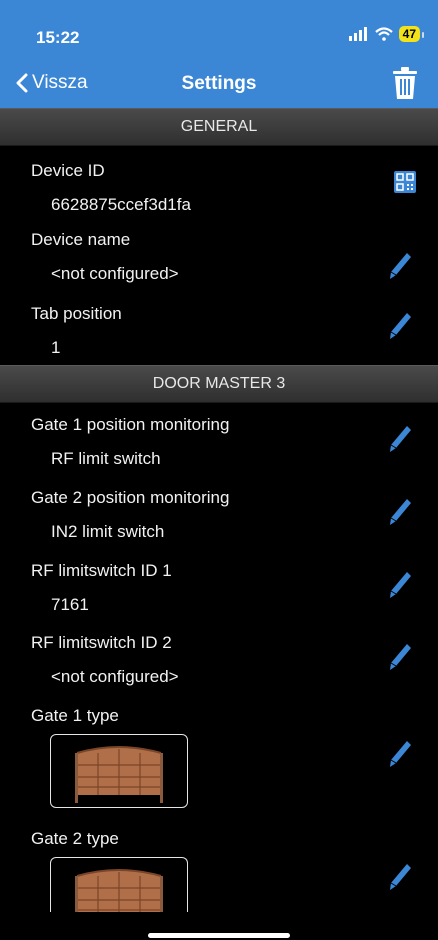  I want to click on chevron-left-icon, so click(22, 83).